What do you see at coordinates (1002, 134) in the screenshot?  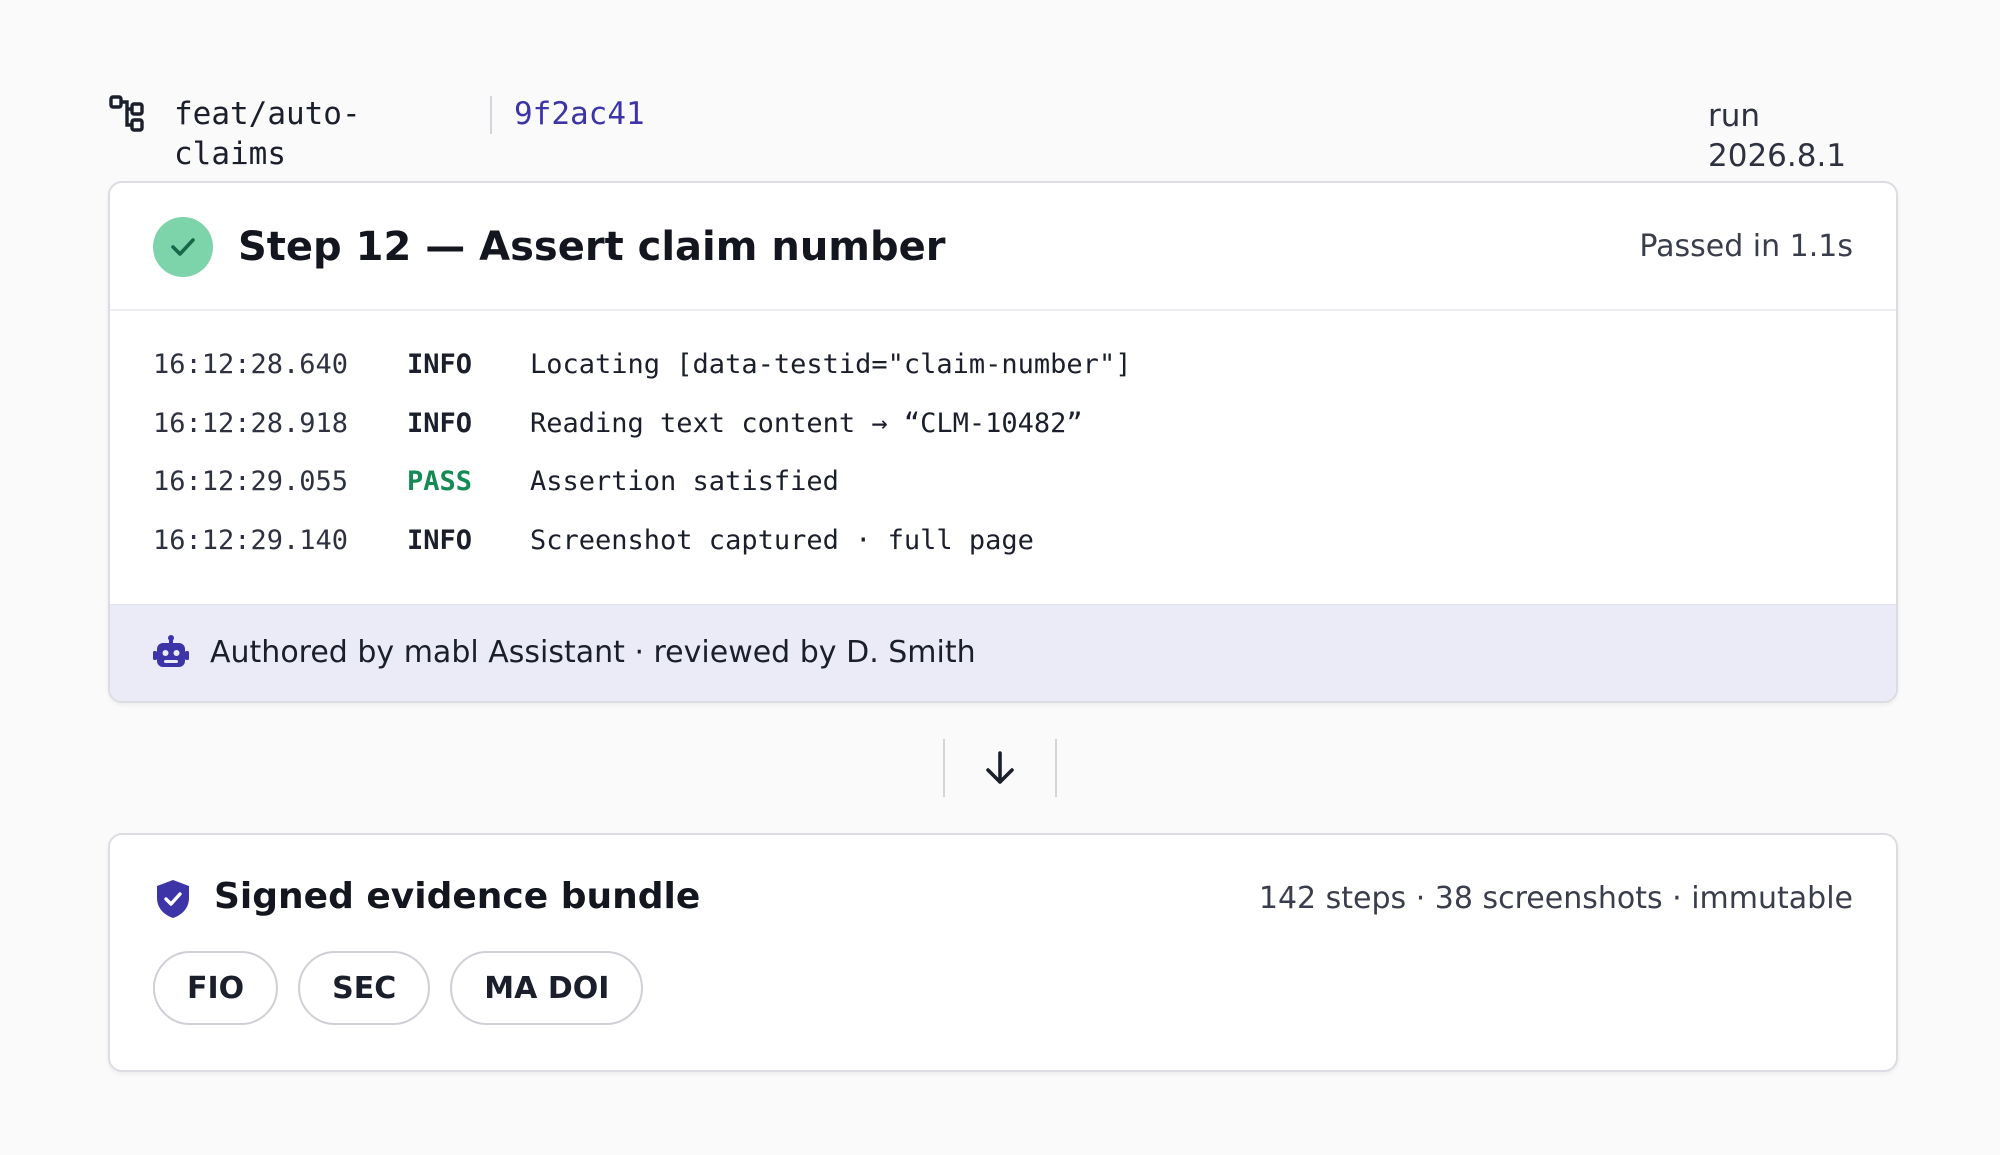 I see `run-header: feat/auto-claims 9f2ac41 run 2026.8.1` at bounding box center [1002, 134].